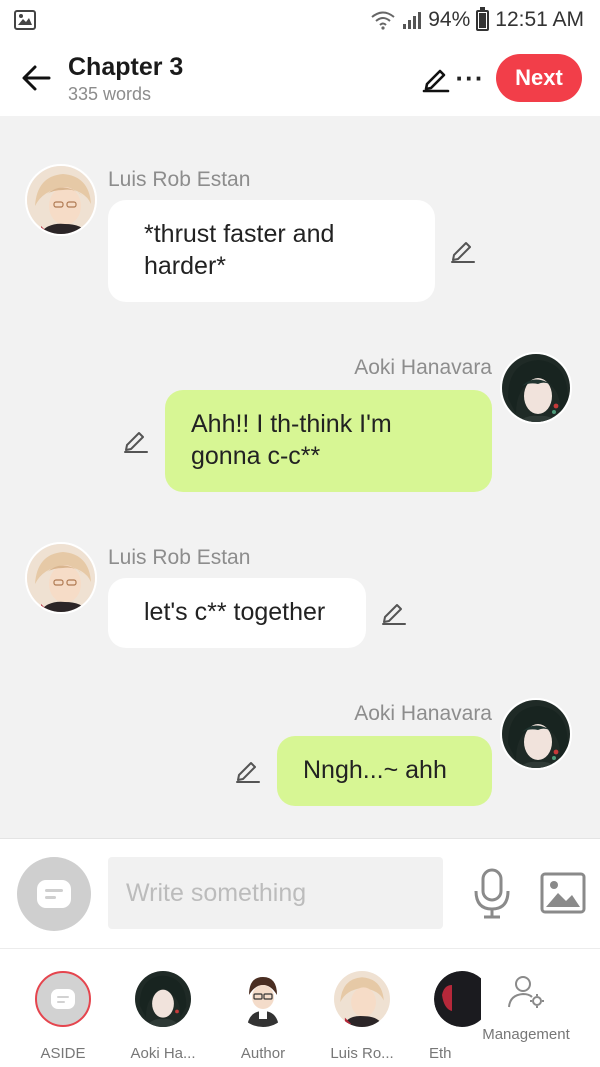  I want to click on message-bubble: Ahh!! I th-think I'm gonna c-c**, so click(328, 441).